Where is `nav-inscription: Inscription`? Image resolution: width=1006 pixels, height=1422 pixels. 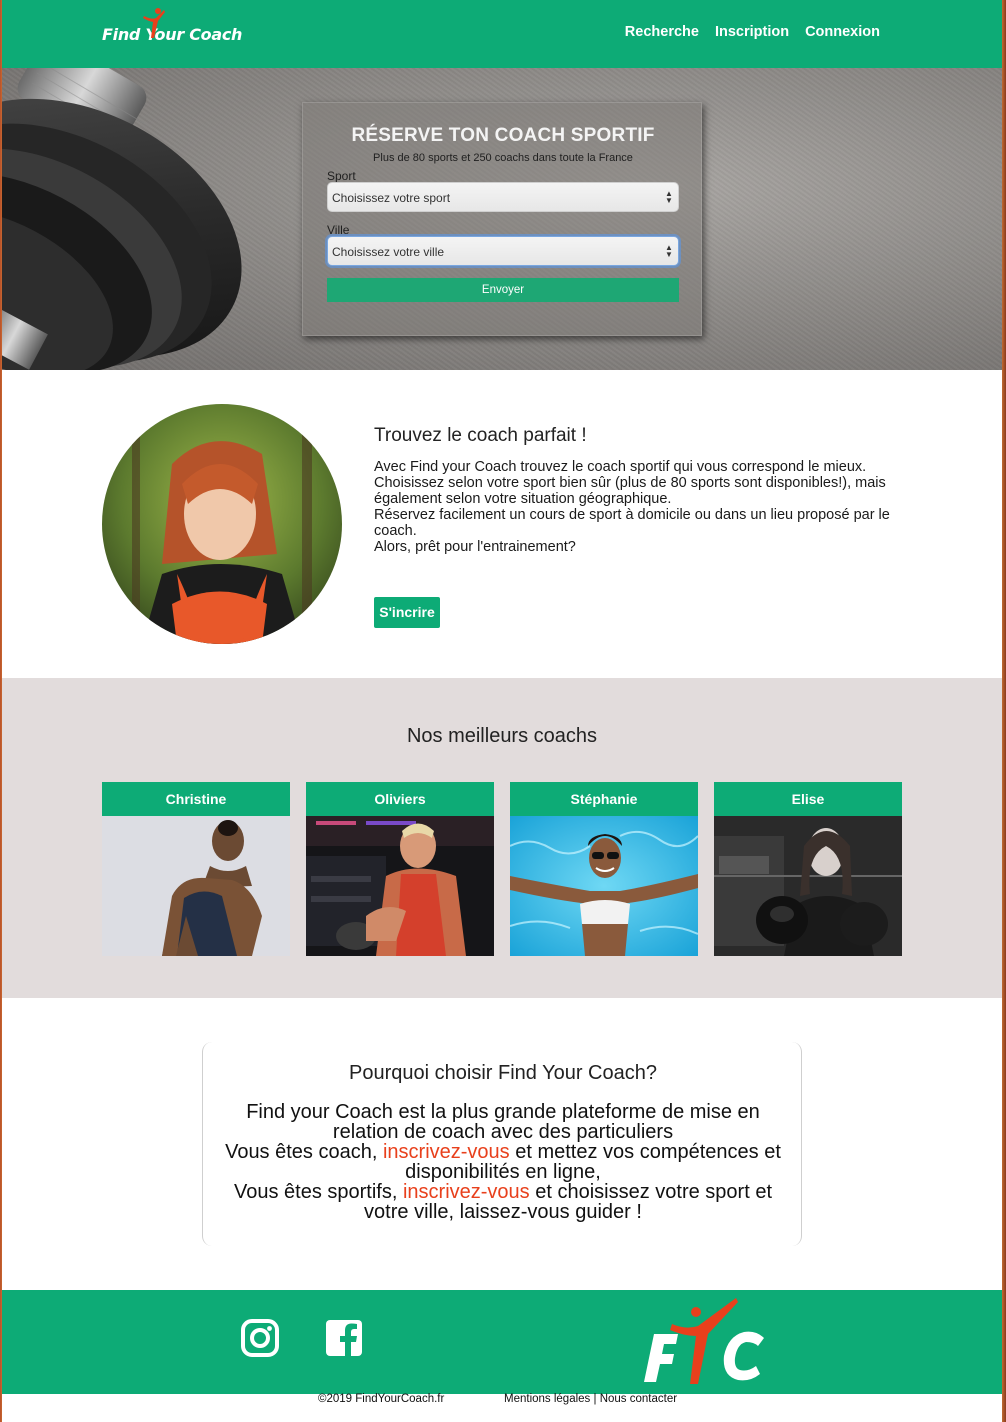
nav-inscription: Inscription is located at coordinates (752, 32).